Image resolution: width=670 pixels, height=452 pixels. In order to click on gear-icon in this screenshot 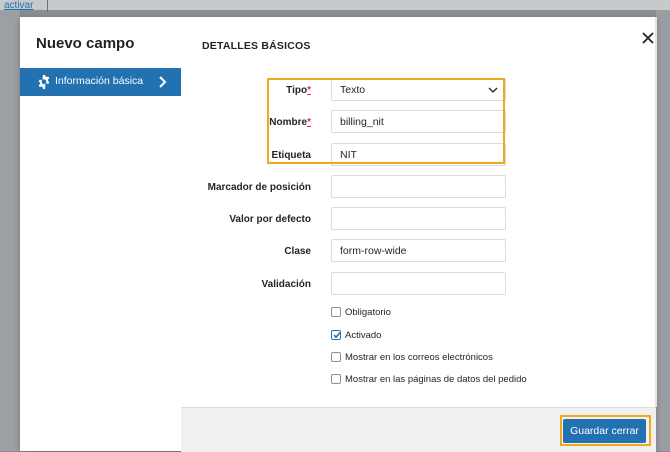, I will do `click(44, 82)`.